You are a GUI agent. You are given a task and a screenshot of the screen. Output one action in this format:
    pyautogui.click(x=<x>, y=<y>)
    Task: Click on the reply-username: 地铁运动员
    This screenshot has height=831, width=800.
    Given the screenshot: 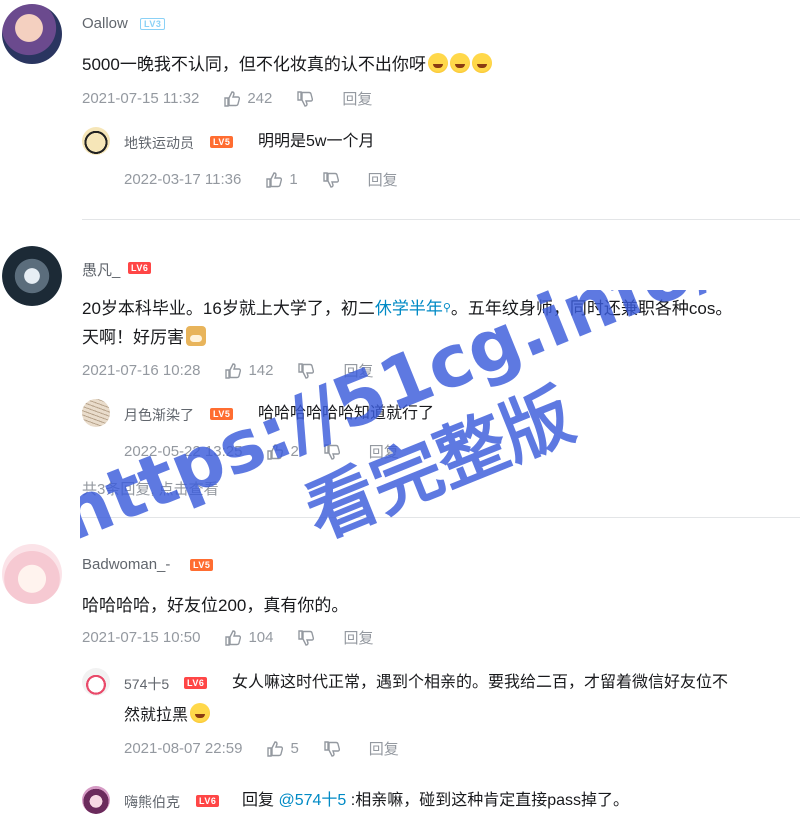 What is the action you would take?
    pyautogui.click(x=159, y=143)
    